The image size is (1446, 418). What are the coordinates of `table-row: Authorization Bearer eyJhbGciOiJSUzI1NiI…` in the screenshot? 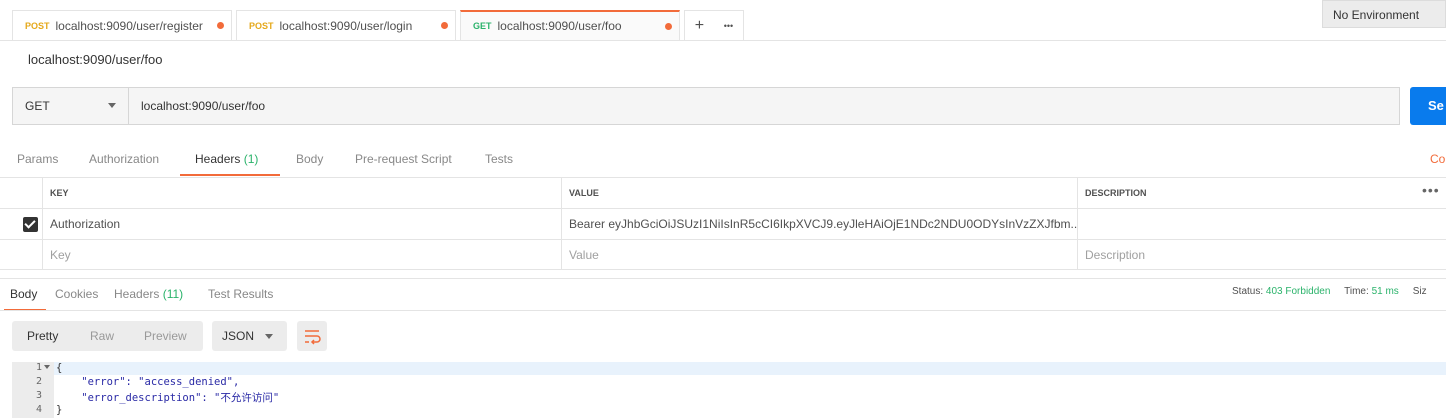 It's located at (723, 223).